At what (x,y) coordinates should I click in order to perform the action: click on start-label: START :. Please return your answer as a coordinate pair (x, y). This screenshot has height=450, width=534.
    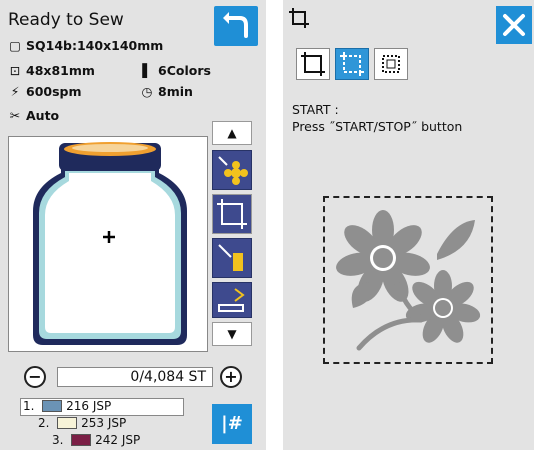
    Looking at the image, I should click on (315, 109).